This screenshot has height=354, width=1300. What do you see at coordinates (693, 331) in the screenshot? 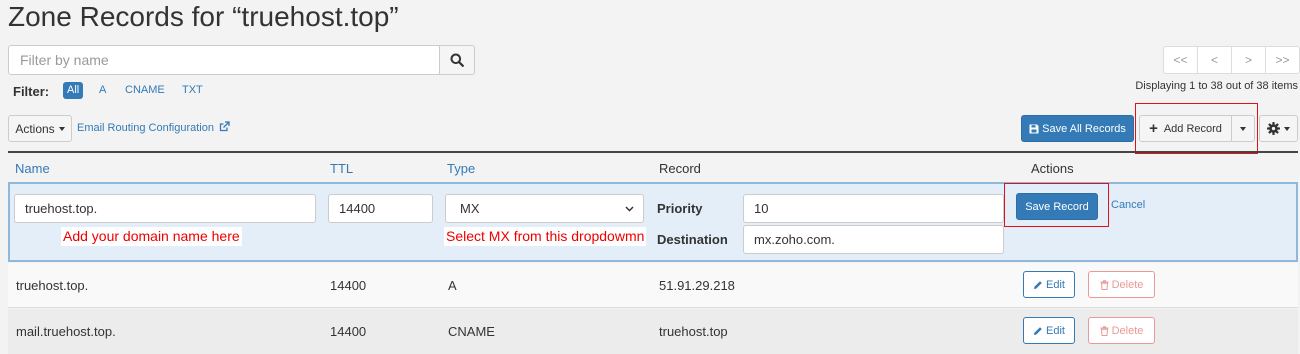
I see `row-record: truehost.top` at bounding box center [693, 331].